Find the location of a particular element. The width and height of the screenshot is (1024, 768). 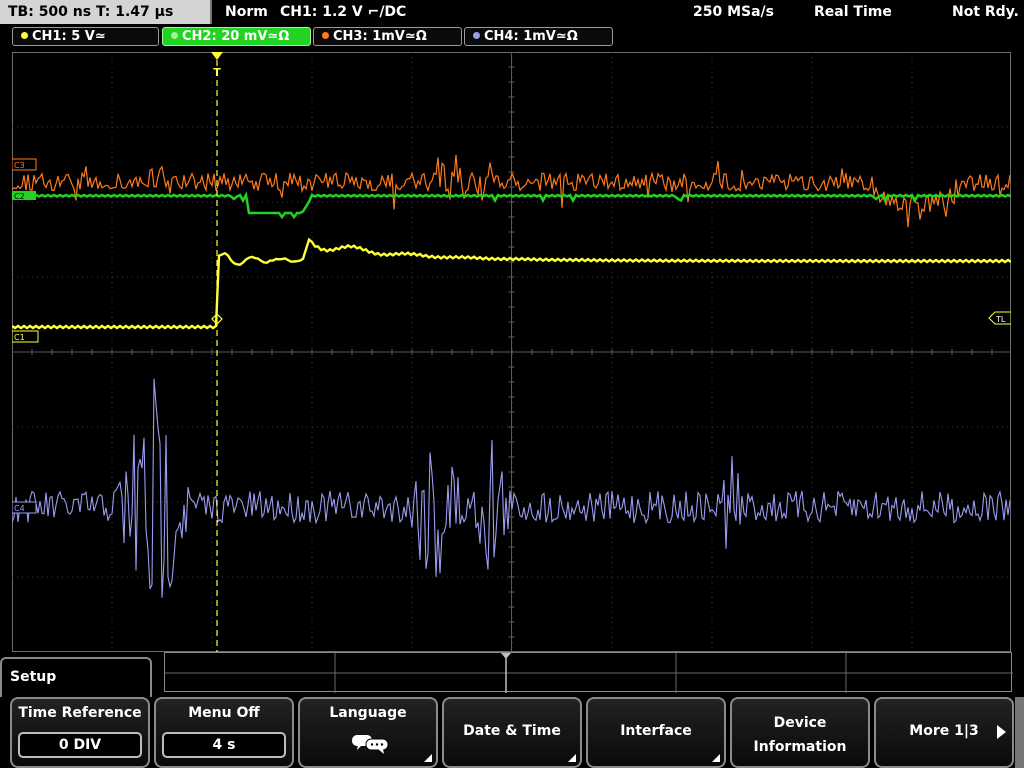

tab-ch4-label: CH4: 1mV≃Ω is located at coordinates (531, 36).